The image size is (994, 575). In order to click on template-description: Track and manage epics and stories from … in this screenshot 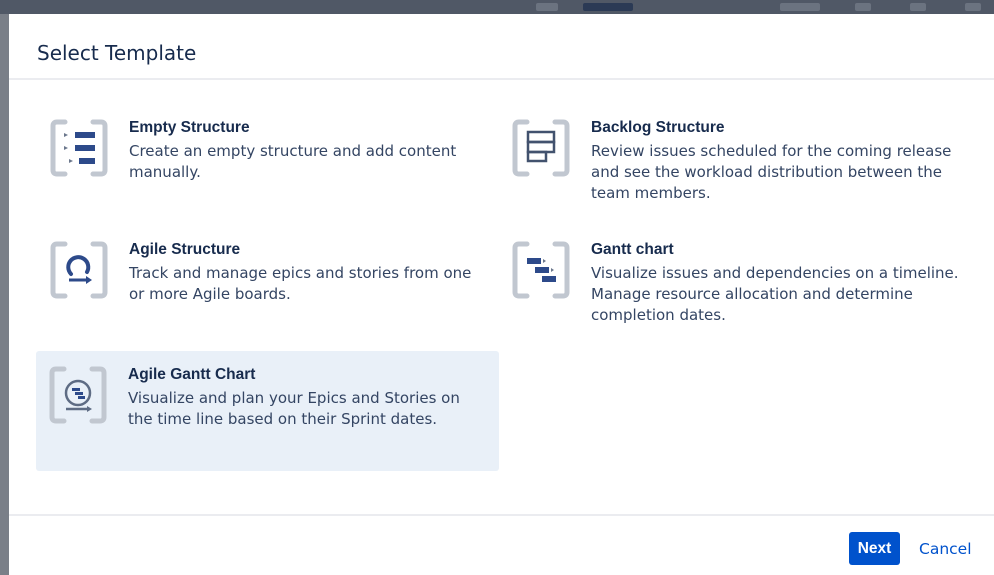, I will do `click(300, 283)`.